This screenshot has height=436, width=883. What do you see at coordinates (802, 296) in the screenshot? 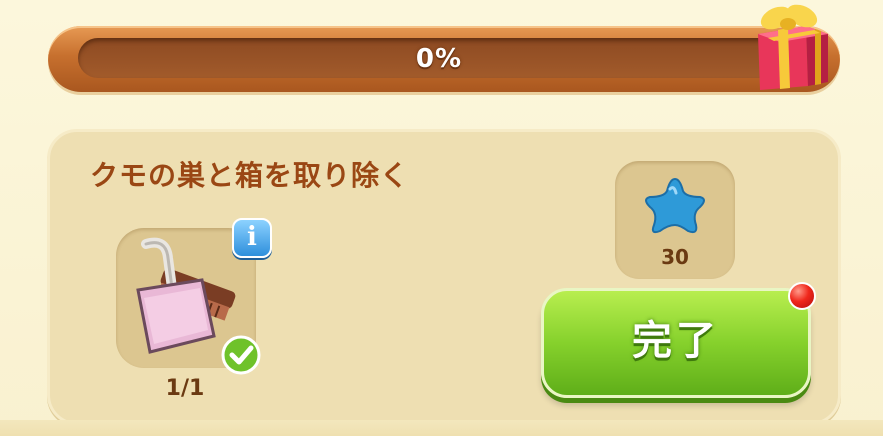
I see `notification-dot` at bounding box center [802, 296].